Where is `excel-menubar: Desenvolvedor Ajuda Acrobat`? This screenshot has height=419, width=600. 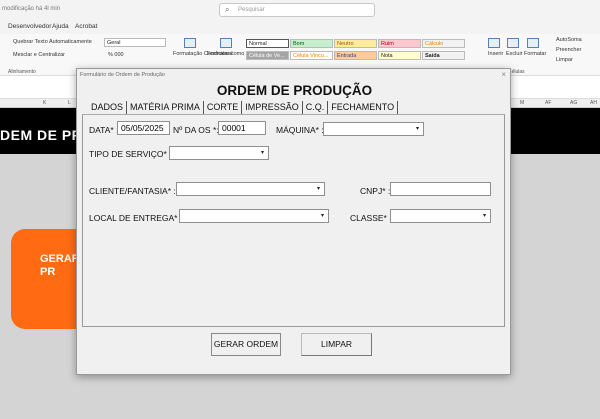
excel-menubar: Desenvolvedor Ajuda Acrobat is located at coordinates (300, 27).